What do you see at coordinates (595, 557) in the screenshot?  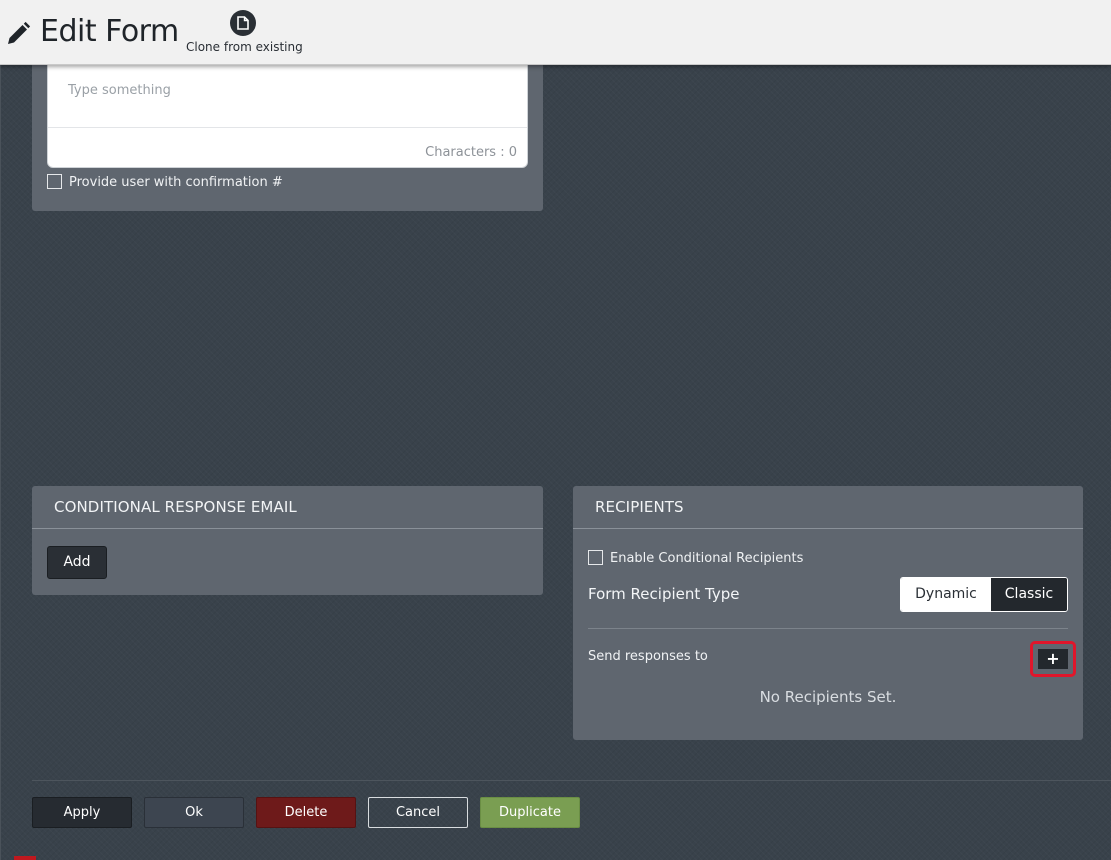 I see `enable-conditional-recipients-checkbox` at bounding box center [595, 557].